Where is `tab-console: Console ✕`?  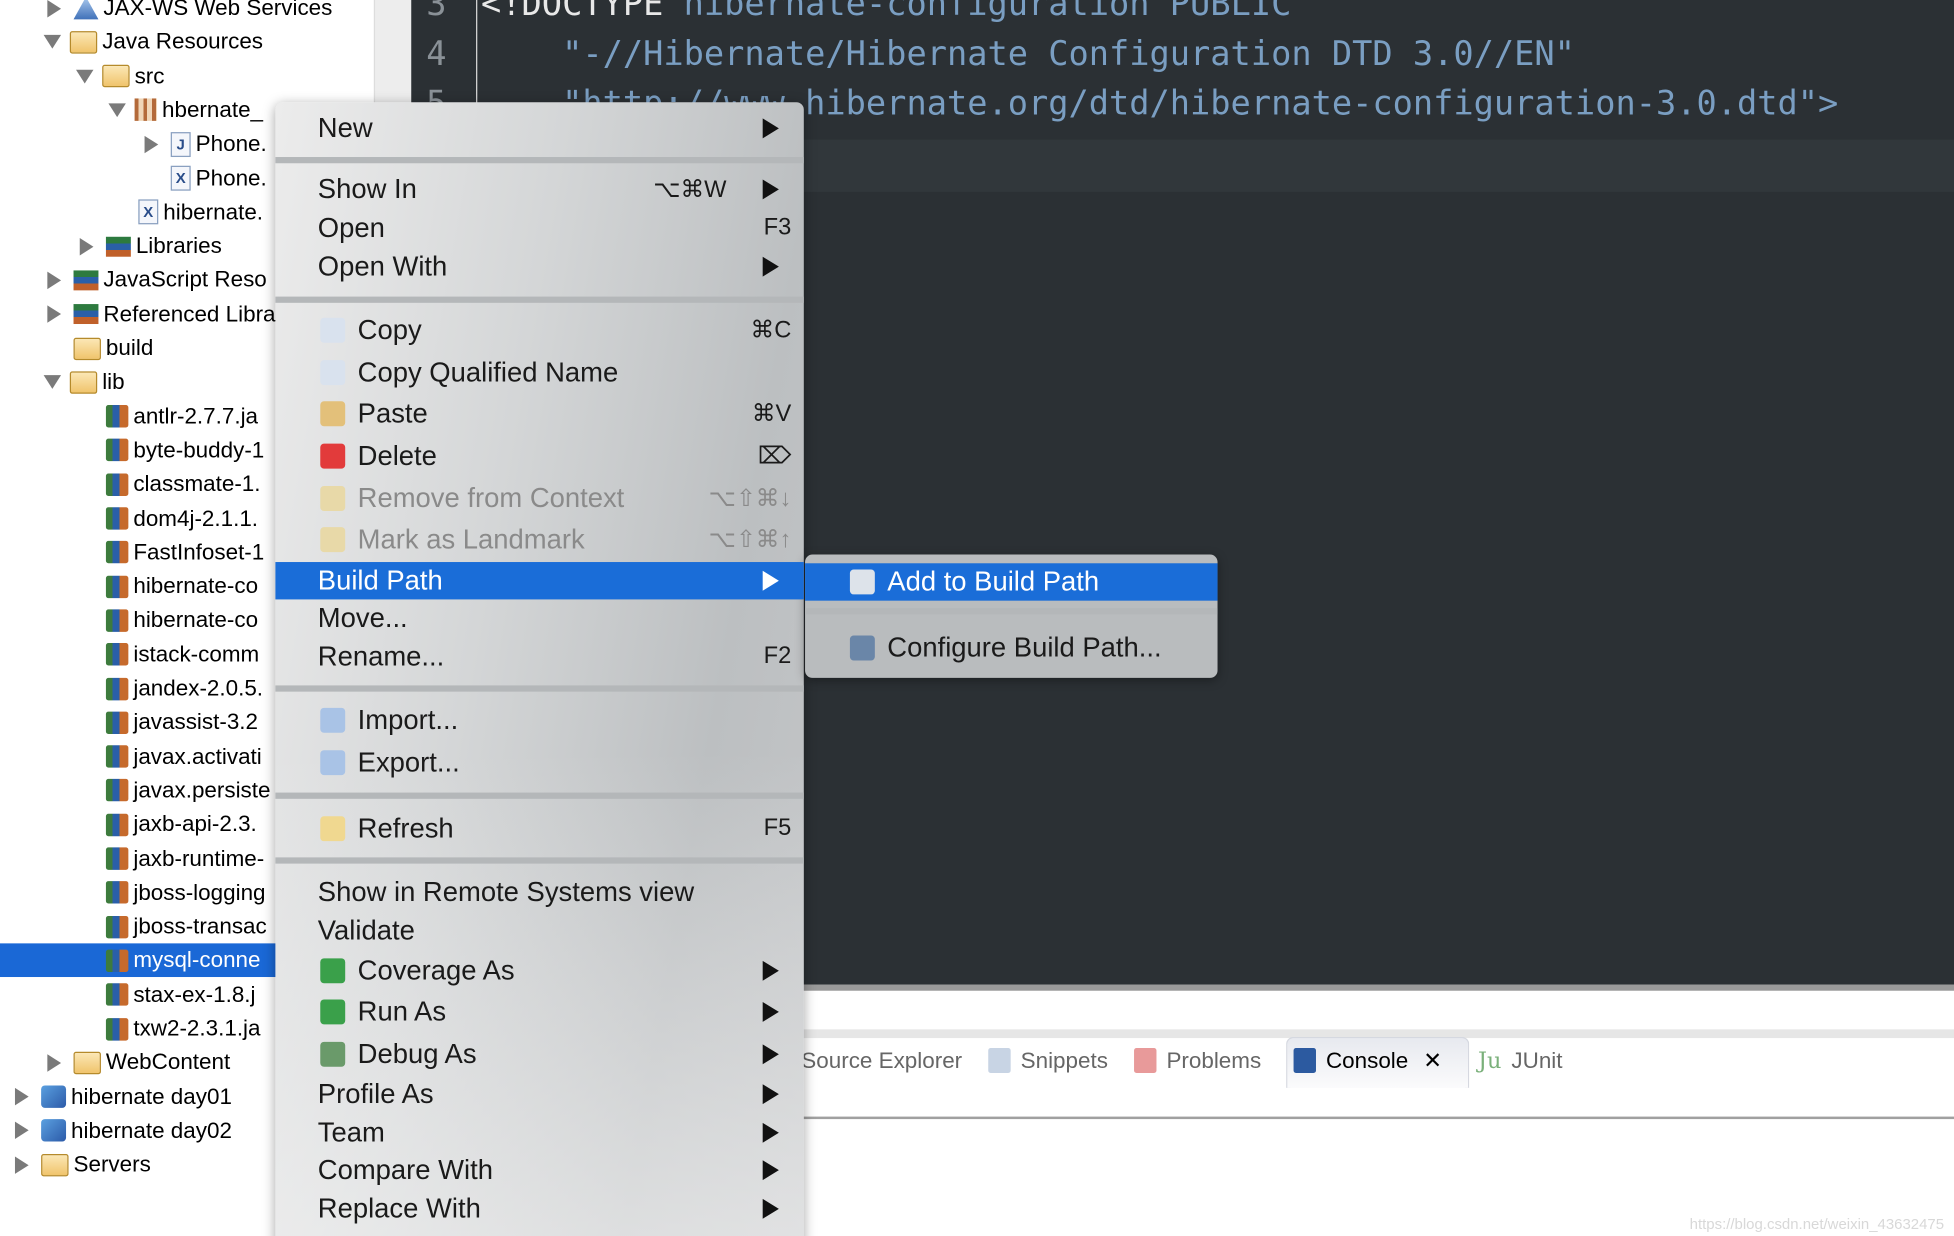
tab-console: Console ✕ is located at coordinates (1367, 1060).